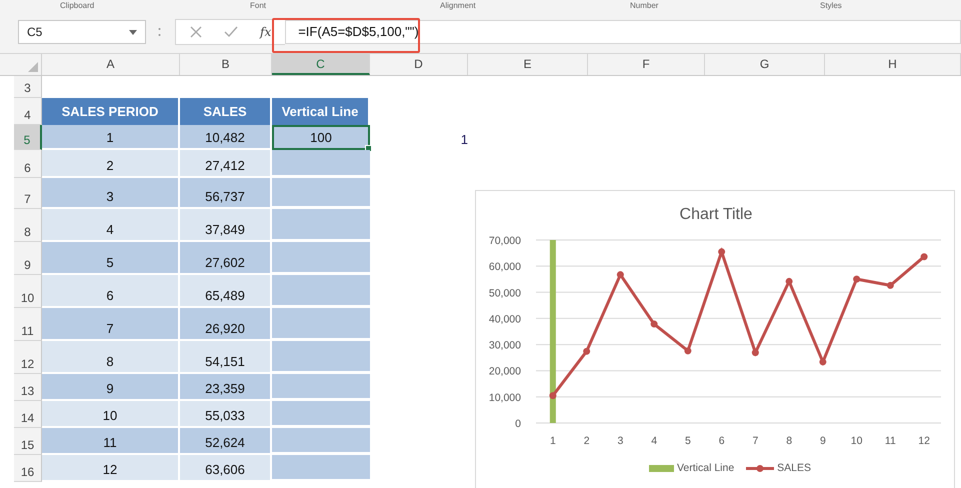  What do you see at coordinates (111, 387) in the screenshot?
I see `table-cell: 9` at bounding box center [111, 387].